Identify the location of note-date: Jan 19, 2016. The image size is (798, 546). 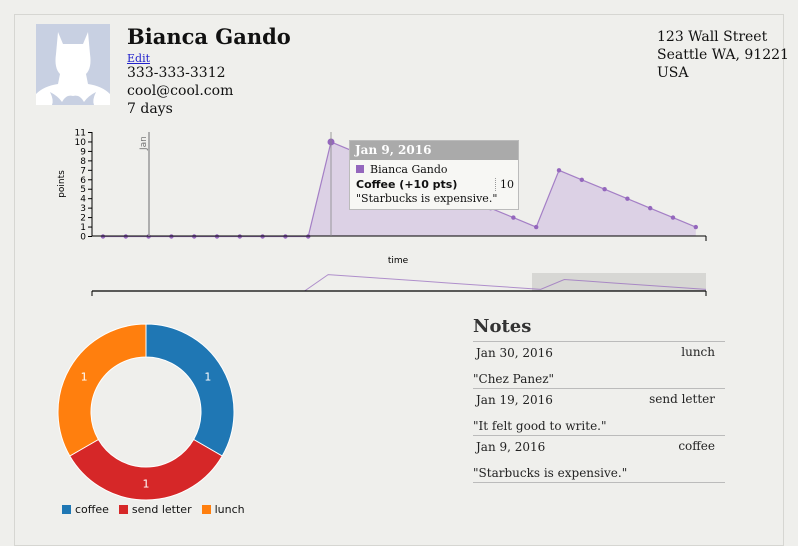
(514, 400).